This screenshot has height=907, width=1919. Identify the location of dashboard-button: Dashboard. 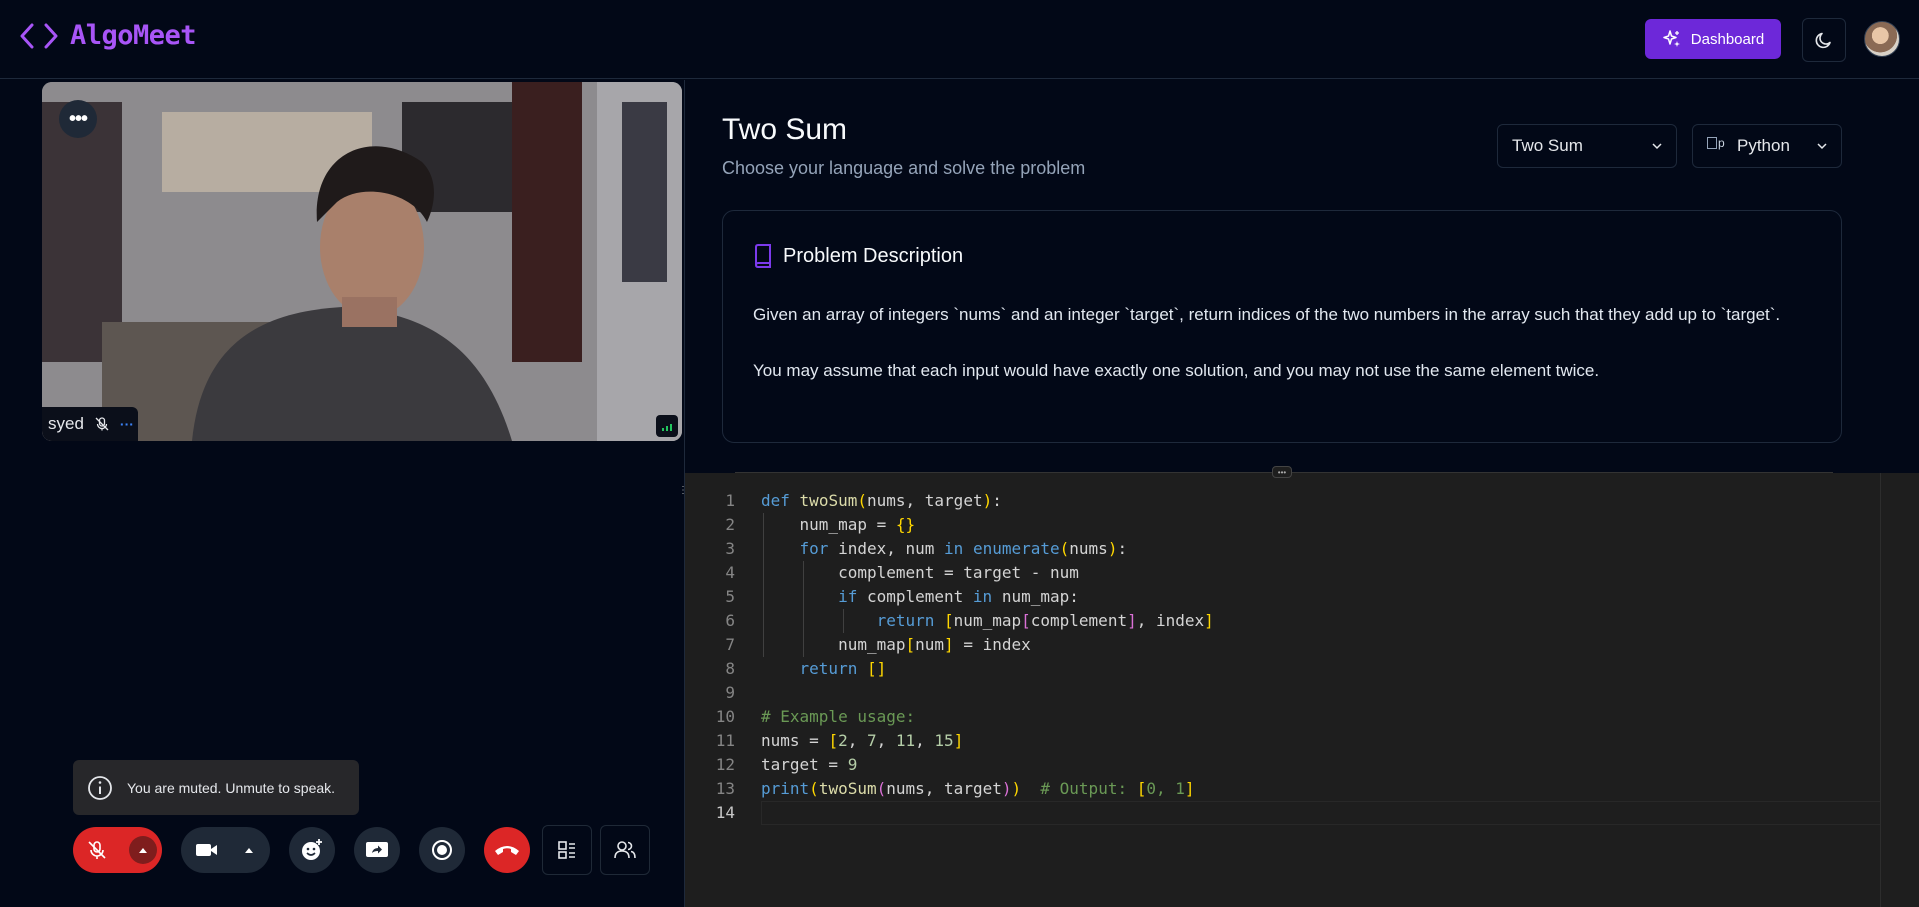
(1713, 39).